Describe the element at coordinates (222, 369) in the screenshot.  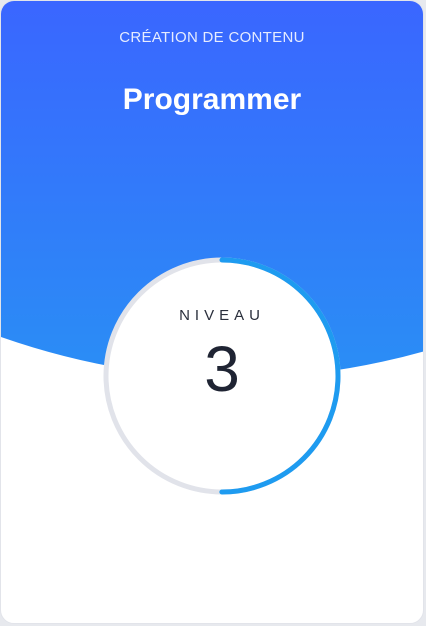
I see `level-value: 3` at that location.